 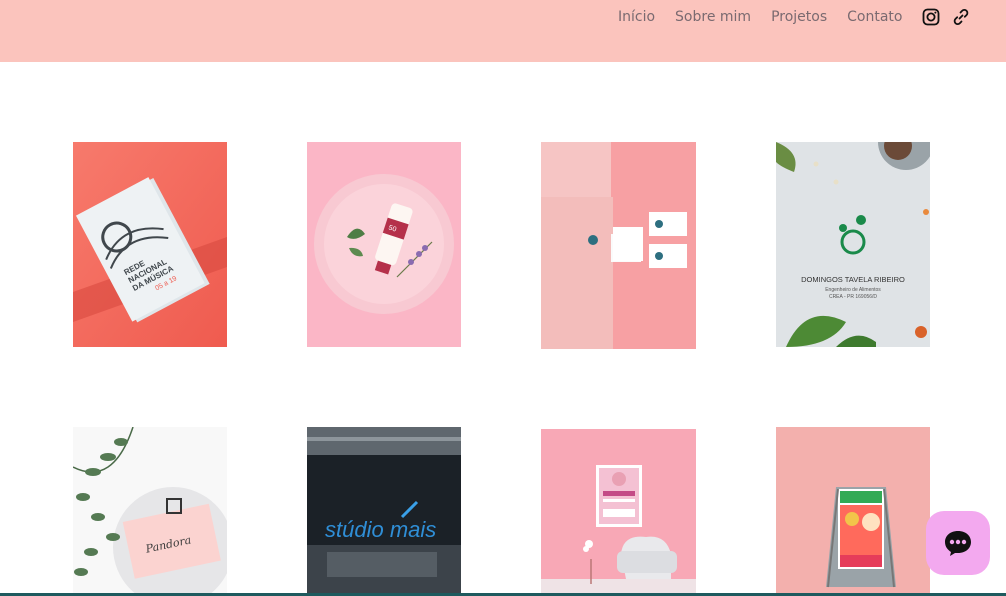 What do you see at coordinates (503, 31) in the screenshot?
I see `site-header: Início Sobre mim Projetos Contato` at bounding box center [503, 31].